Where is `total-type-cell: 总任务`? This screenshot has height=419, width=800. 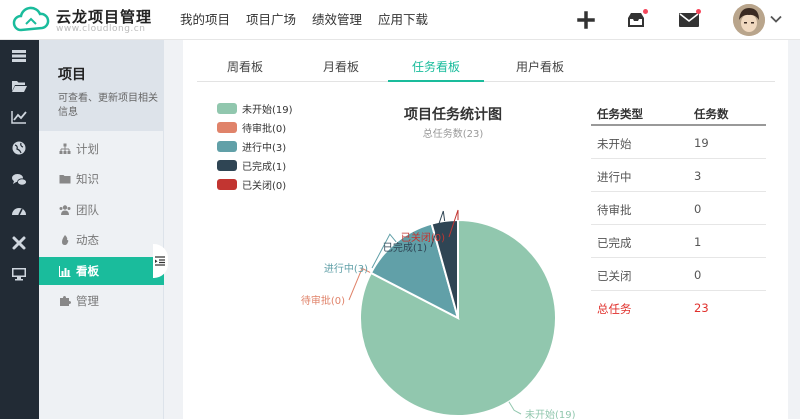
total-type-cell: 总任务 is located at coordinates (614, 309).